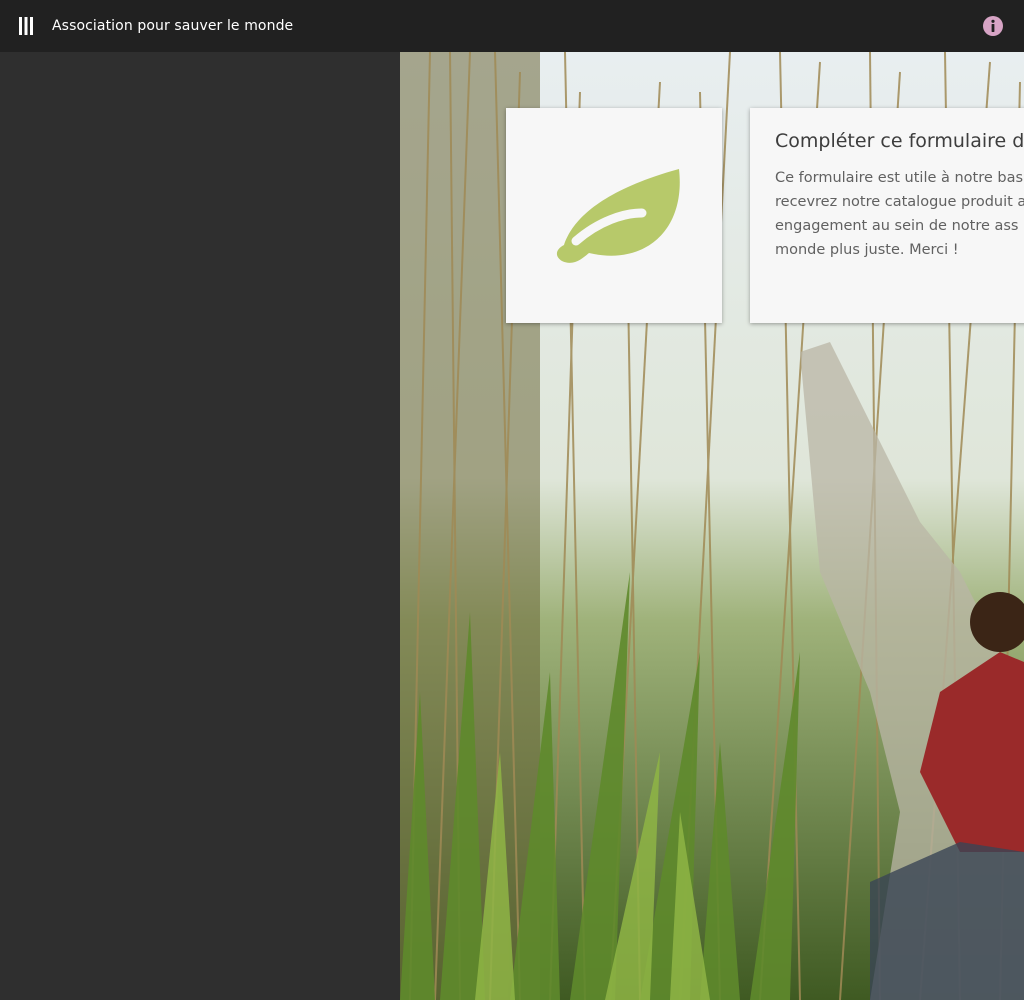  What do you see at coordinates (899, 141) in the screenshot?
I see `card-title: Compléter ce formulaire de c` at bounding box center [899, 141].